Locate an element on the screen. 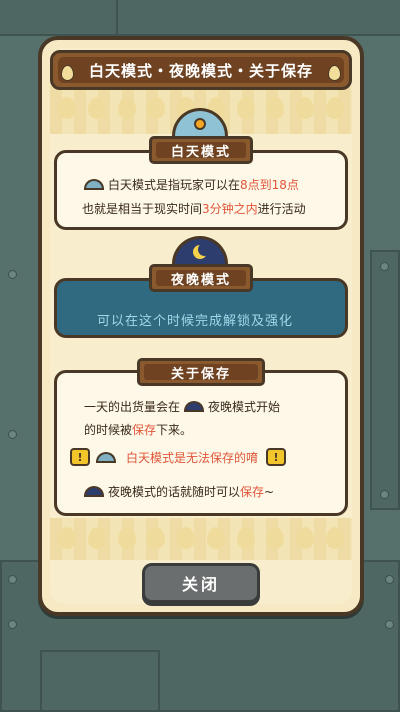 The image size is (400, 712). close-button: 关闭 is located at coordinates (201, 583).